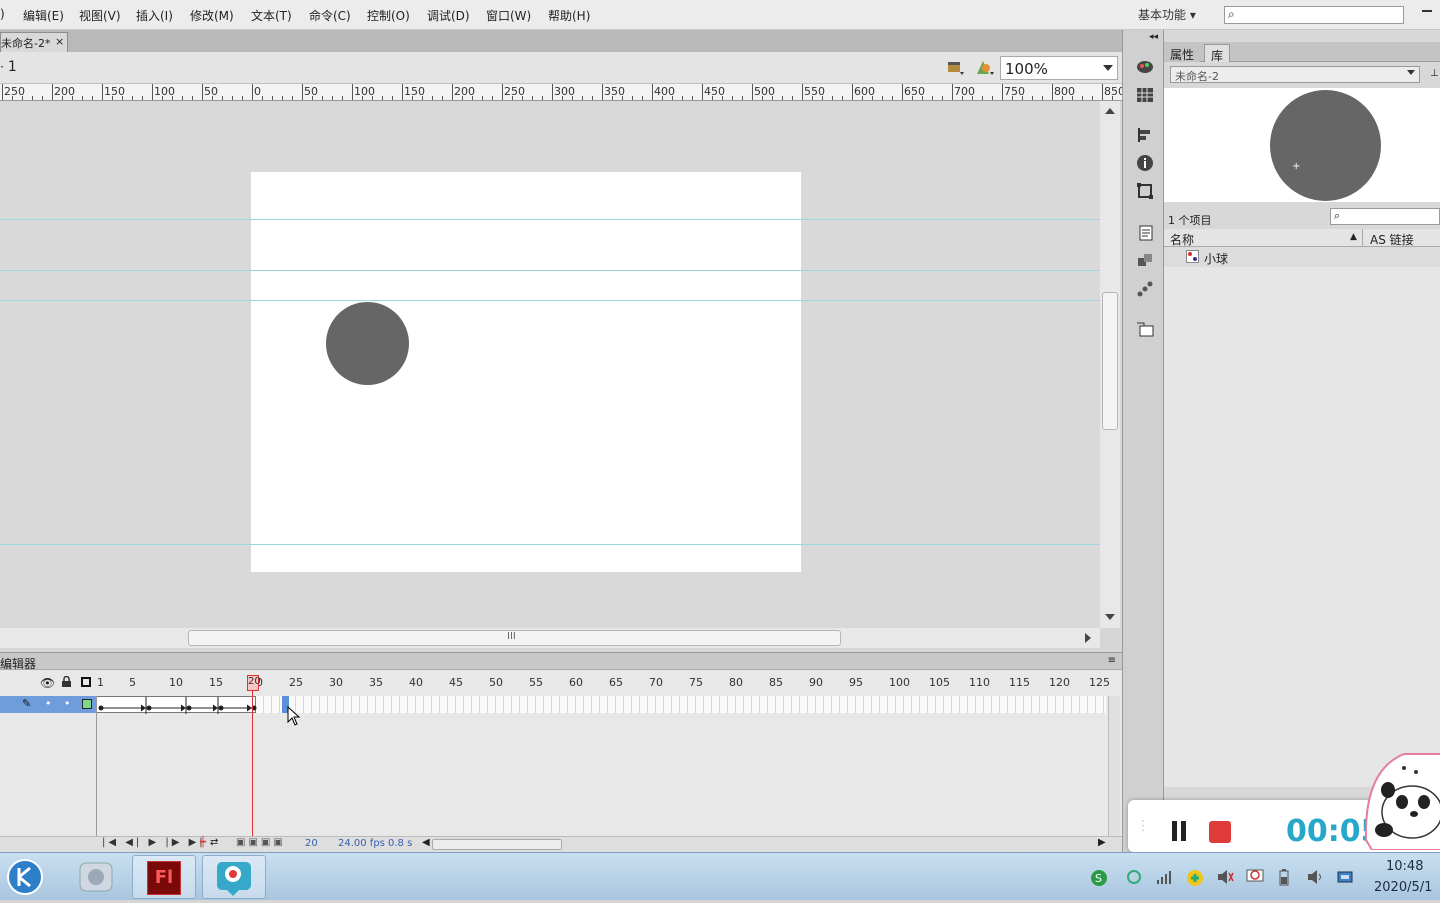  Describe the element at coordinates (448, 15) in the screenshot. I see `menu-debug: 调试(D)` at that location.